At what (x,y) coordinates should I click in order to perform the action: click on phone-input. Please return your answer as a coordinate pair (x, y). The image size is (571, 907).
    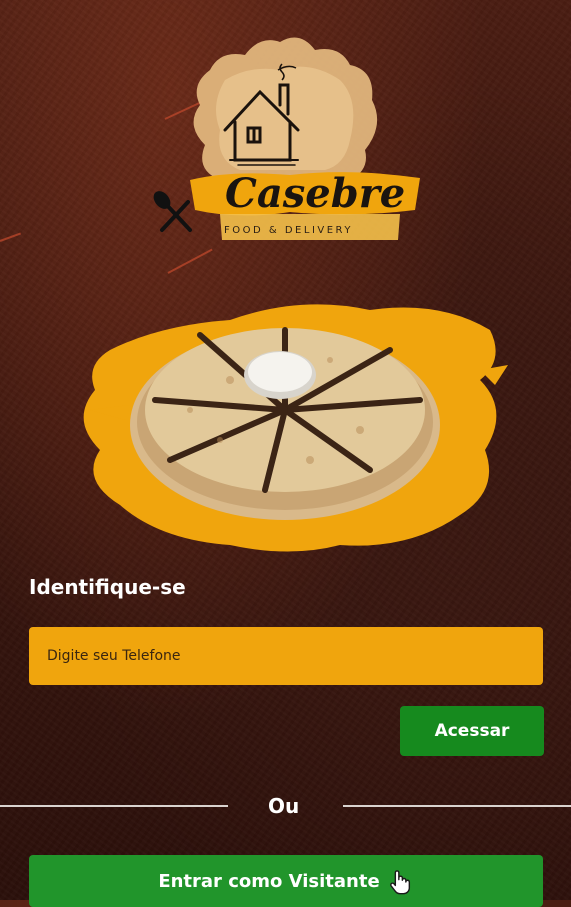
    Looking at the image, I should click on (286, 656).